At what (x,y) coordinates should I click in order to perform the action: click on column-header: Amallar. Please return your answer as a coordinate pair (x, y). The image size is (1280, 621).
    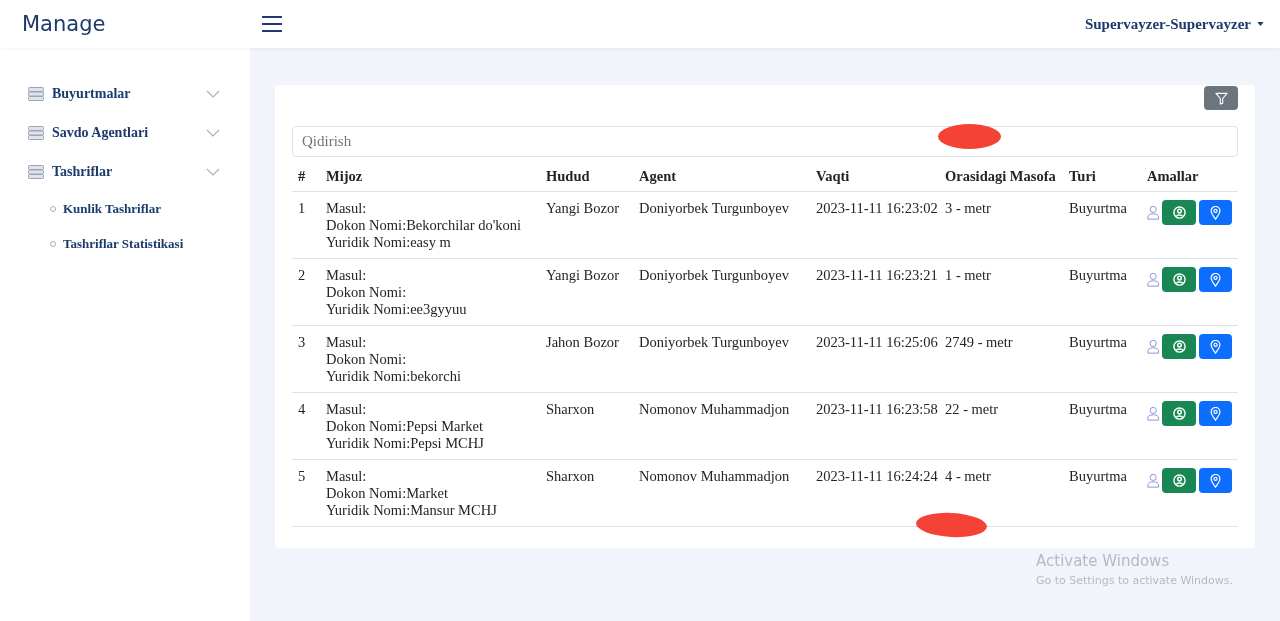
    Looking at the image, I should click on (1173, 176).